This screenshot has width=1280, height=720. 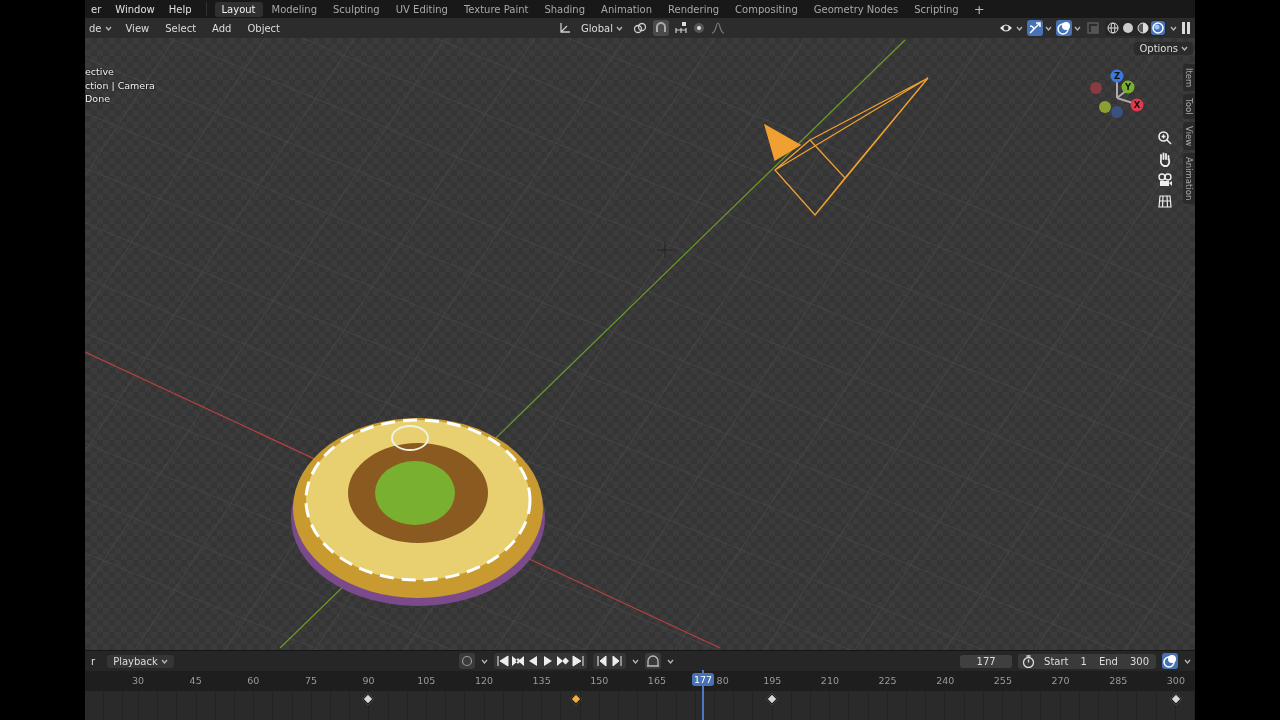 What do you see at coordinates (1117, 93) in the screenshot?
I see `axis-gizmo` at bounding box center [1117, 93].